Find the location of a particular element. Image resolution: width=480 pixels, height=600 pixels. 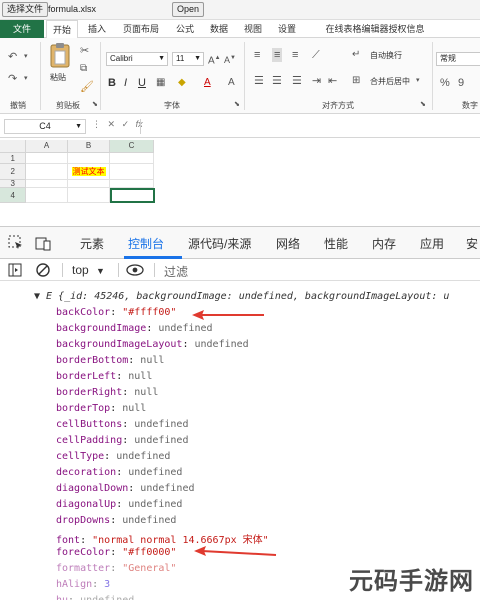

clipboard-launcher-icon: ⬊ is located at coordinates (95, 105).